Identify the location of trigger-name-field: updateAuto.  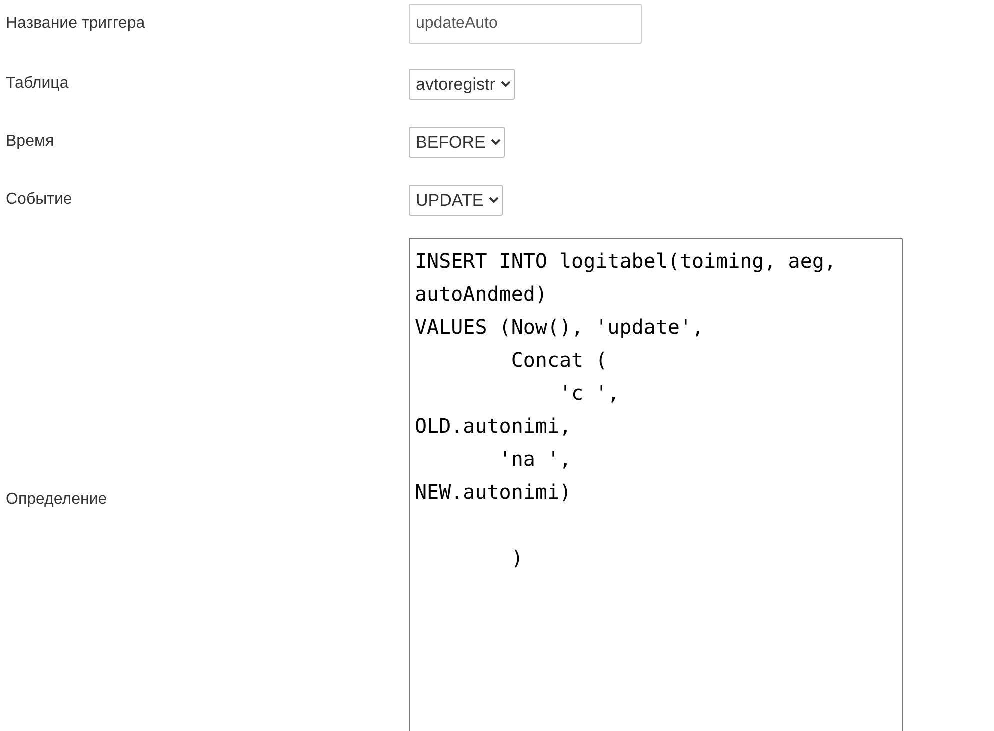
(525, 24).